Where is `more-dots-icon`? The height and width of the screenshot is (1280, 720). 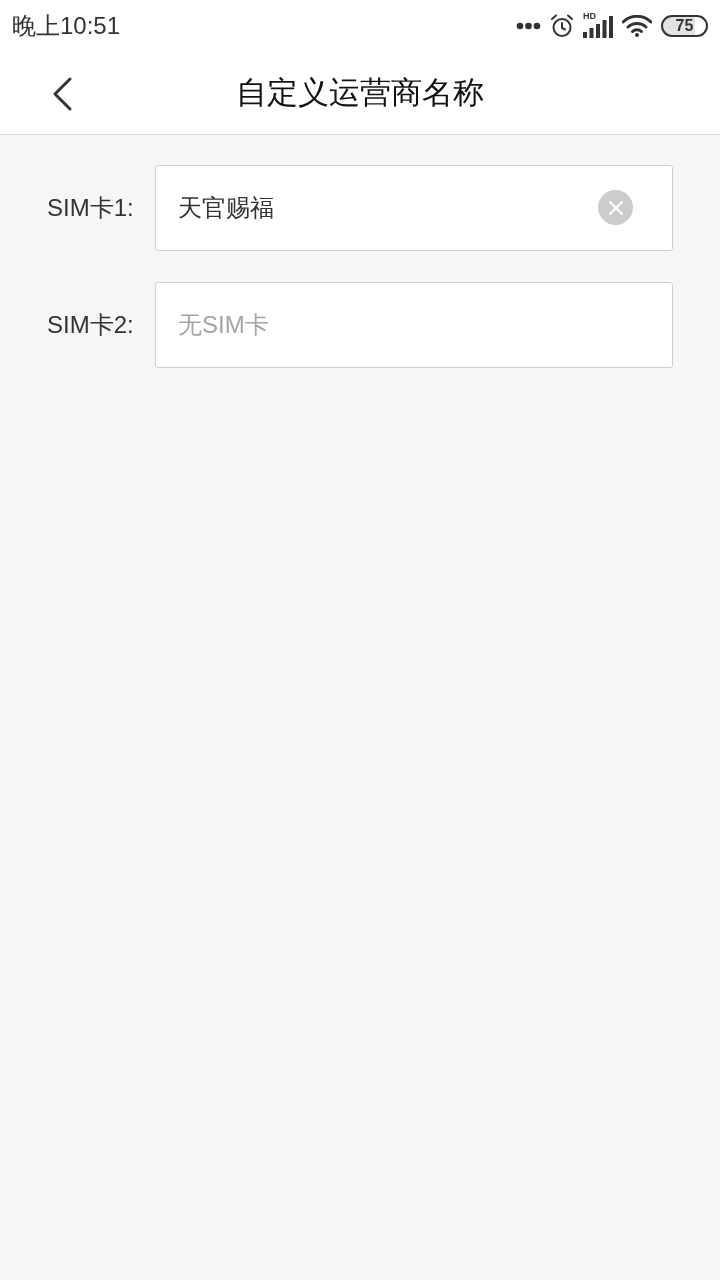
more-dots-icon is located at coordinates (528, 26).